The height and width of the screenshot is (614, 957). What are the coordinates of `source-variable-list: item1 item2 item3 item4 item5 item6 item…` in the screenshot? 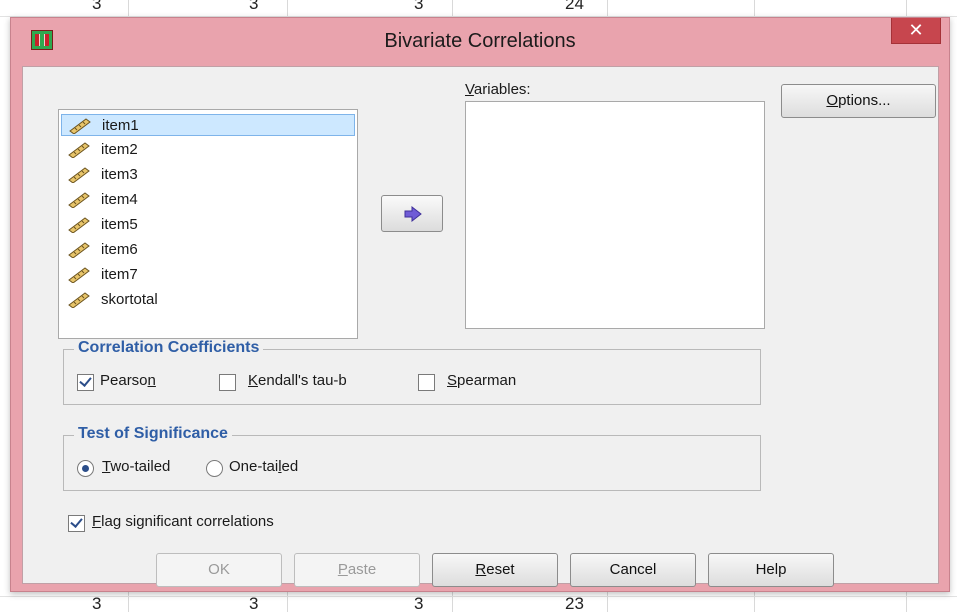 It's located at (208, 224).